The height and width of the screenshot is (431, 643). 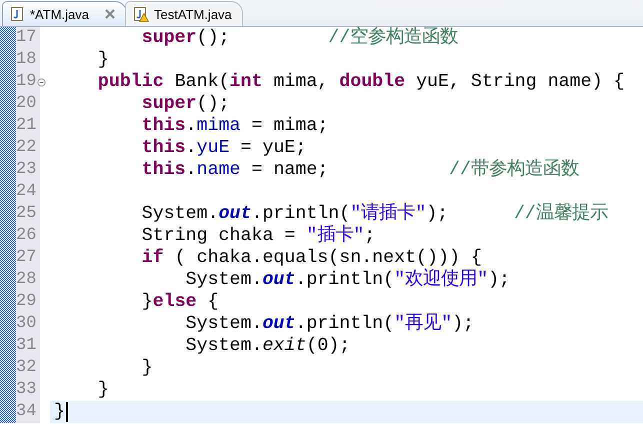 I want to click on field-name: mima, so click(x=218, y=126).